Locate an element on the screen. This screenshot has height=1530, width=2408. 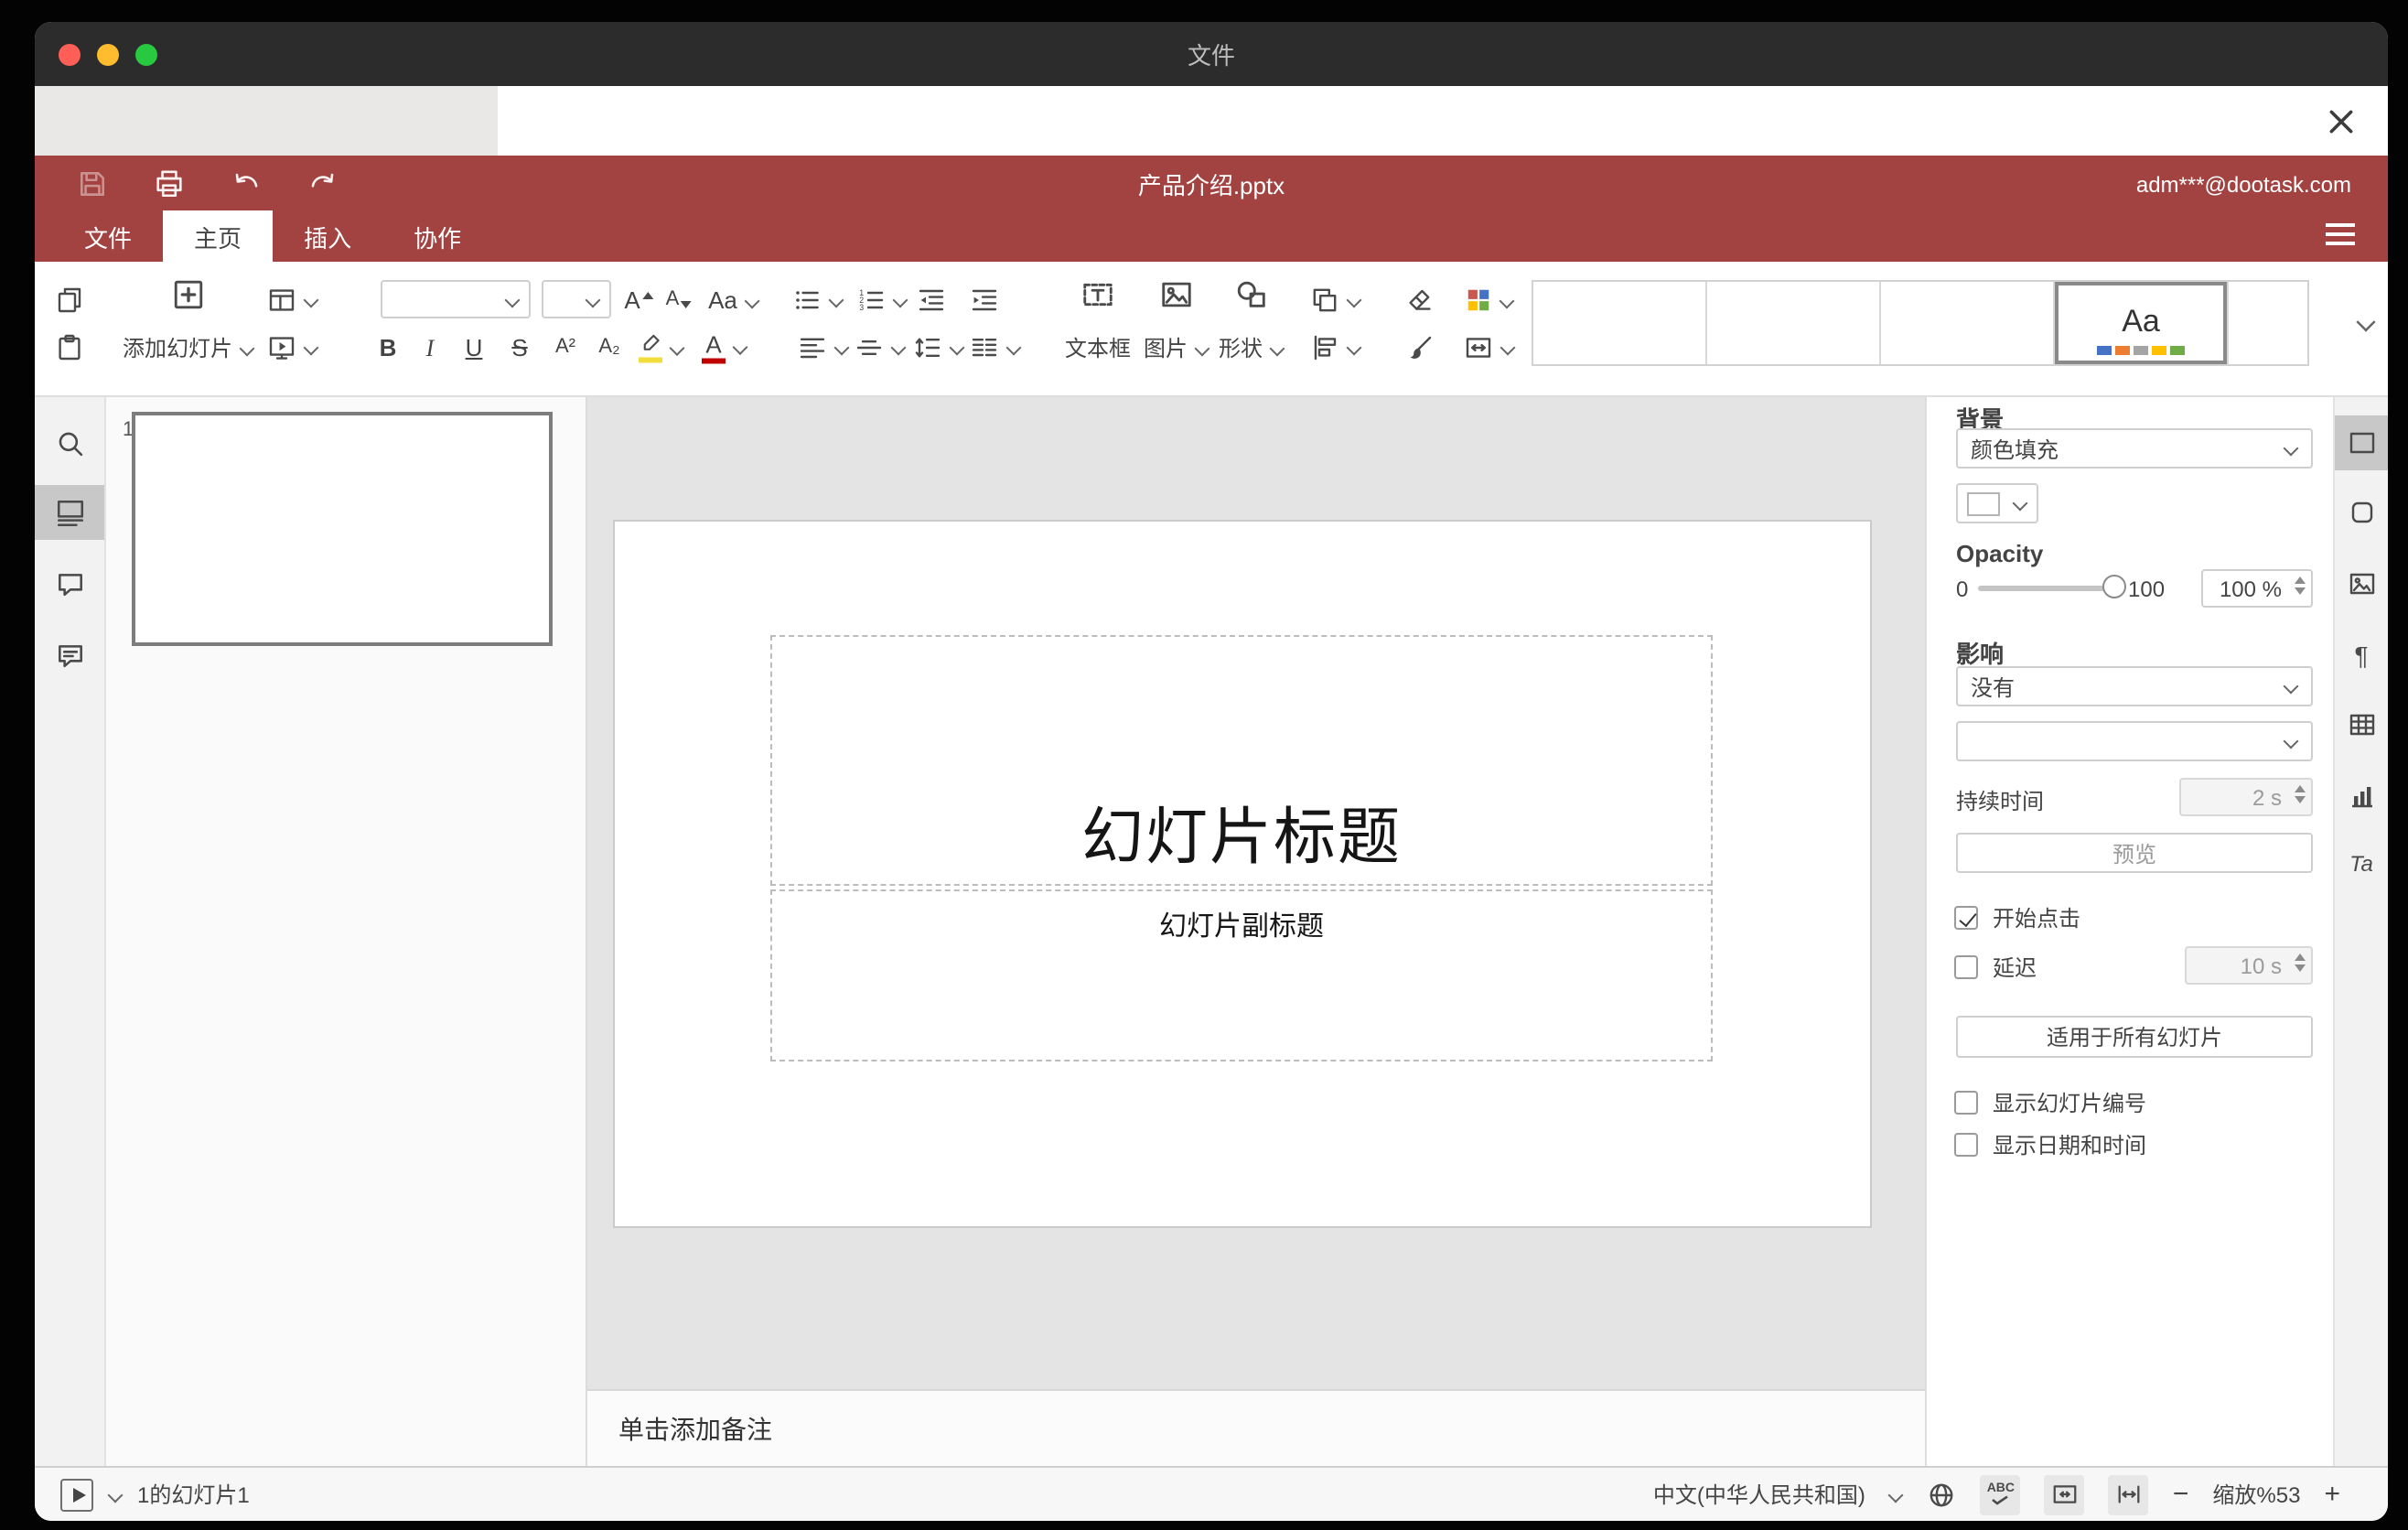
show-slide-number-row: 显示幻灯片编号 is located at coordinates (2050, 1102).